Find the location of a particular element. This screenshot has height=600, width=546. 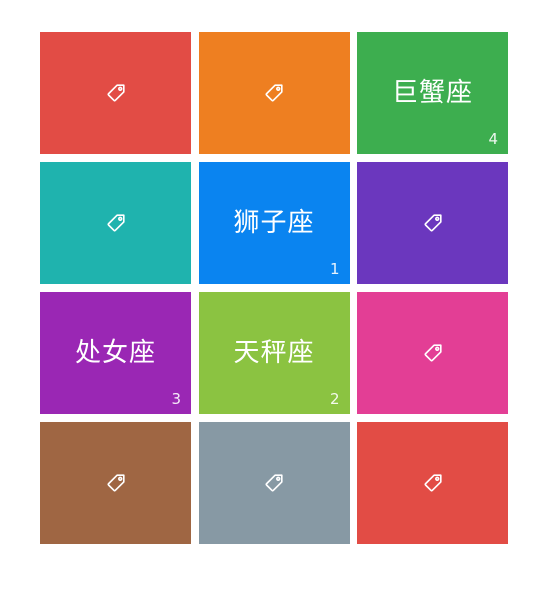

tile-virgo: 处女座 3 is located at coordinates (115, 353).